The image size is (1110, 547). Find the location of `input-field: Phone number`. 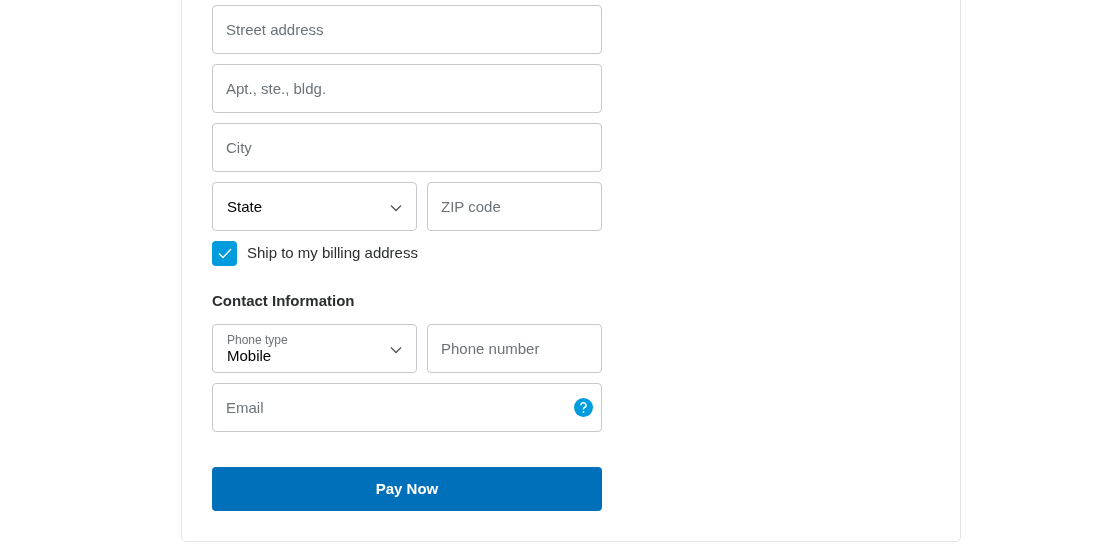

input-field: Phone number is located at coordinates (514, 348).